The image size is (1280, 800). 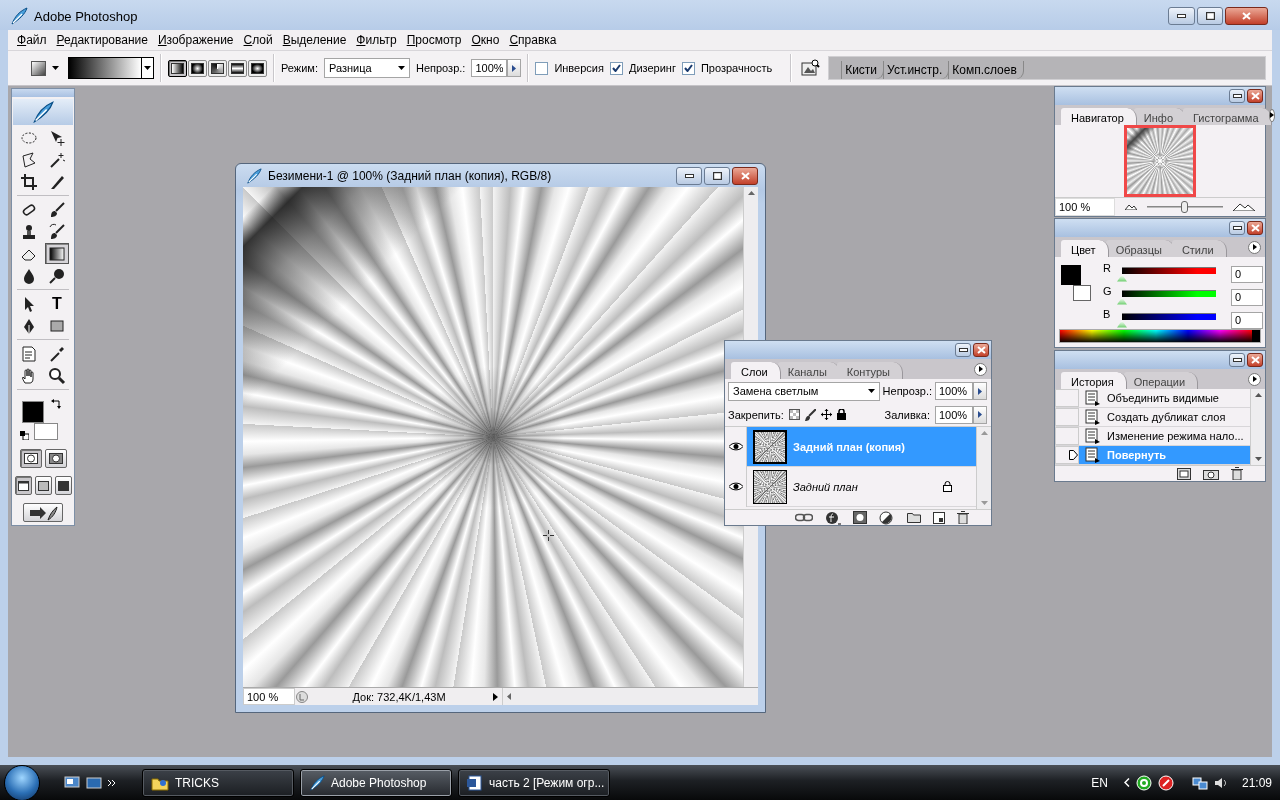 What do you see at coordinates (218, 782) in the screenshot?
I see `taskbar-button: TRICKS` at bounding box center [218, 782].